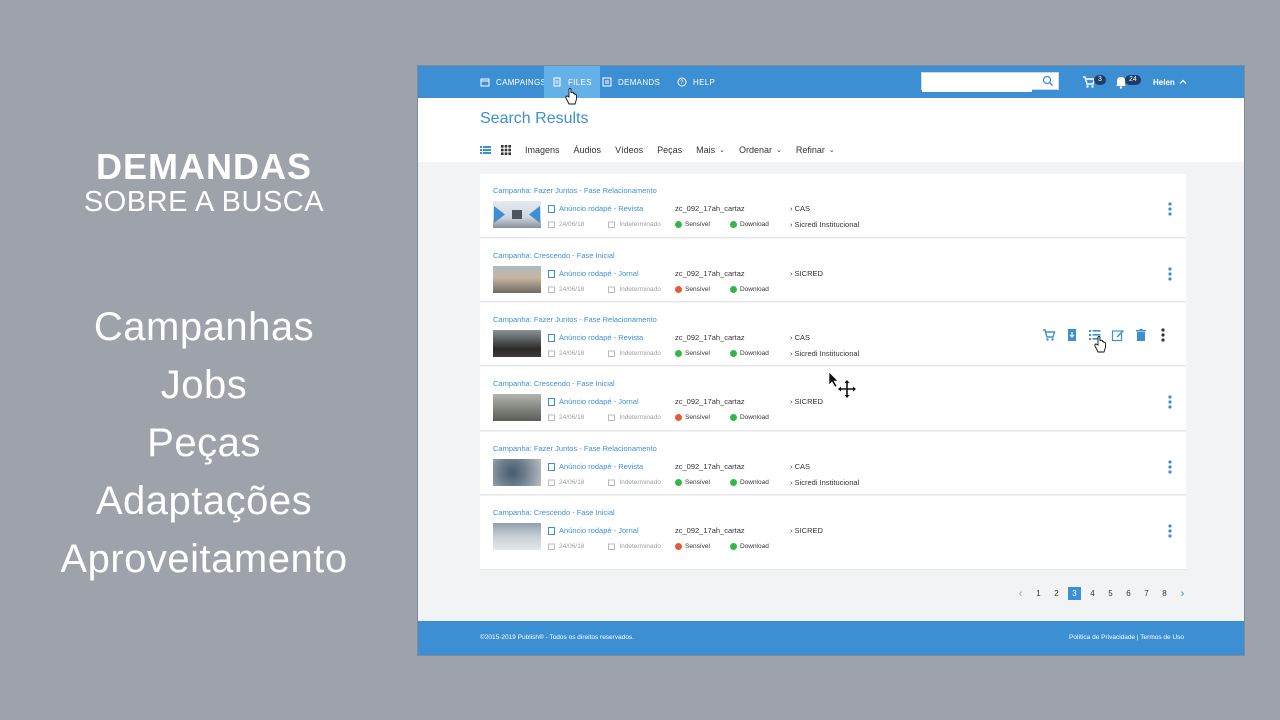  I want to click on grid-view-icon, so click(506, 150).